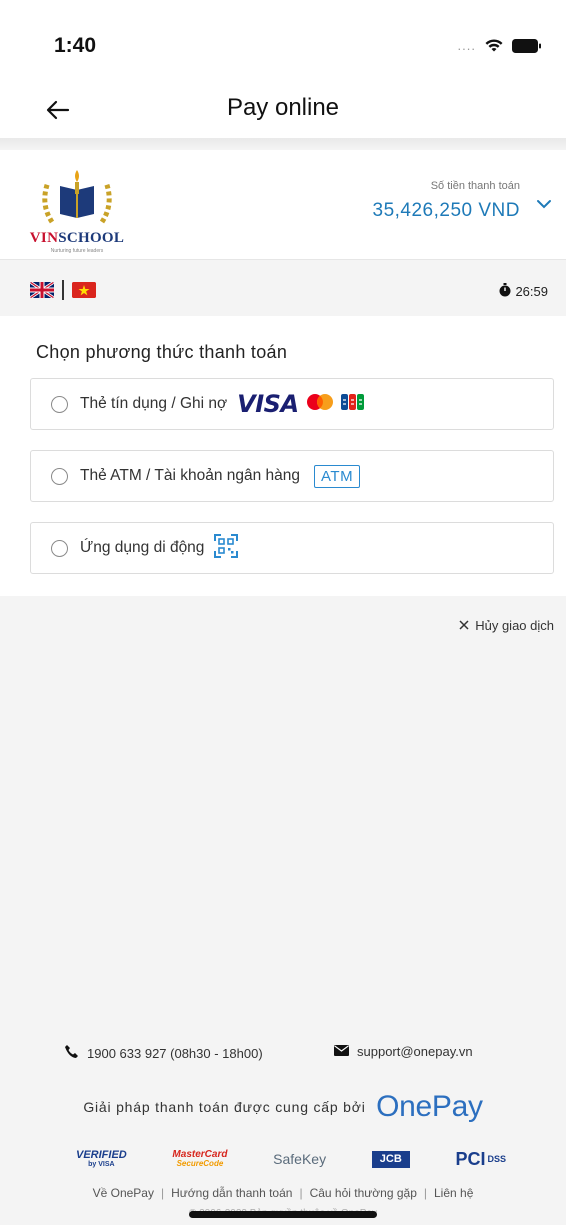  What do you see at coordinates (531, 291) in the screenshot?
I see `timer-value: 26:59` at bounding box center [531, 291].